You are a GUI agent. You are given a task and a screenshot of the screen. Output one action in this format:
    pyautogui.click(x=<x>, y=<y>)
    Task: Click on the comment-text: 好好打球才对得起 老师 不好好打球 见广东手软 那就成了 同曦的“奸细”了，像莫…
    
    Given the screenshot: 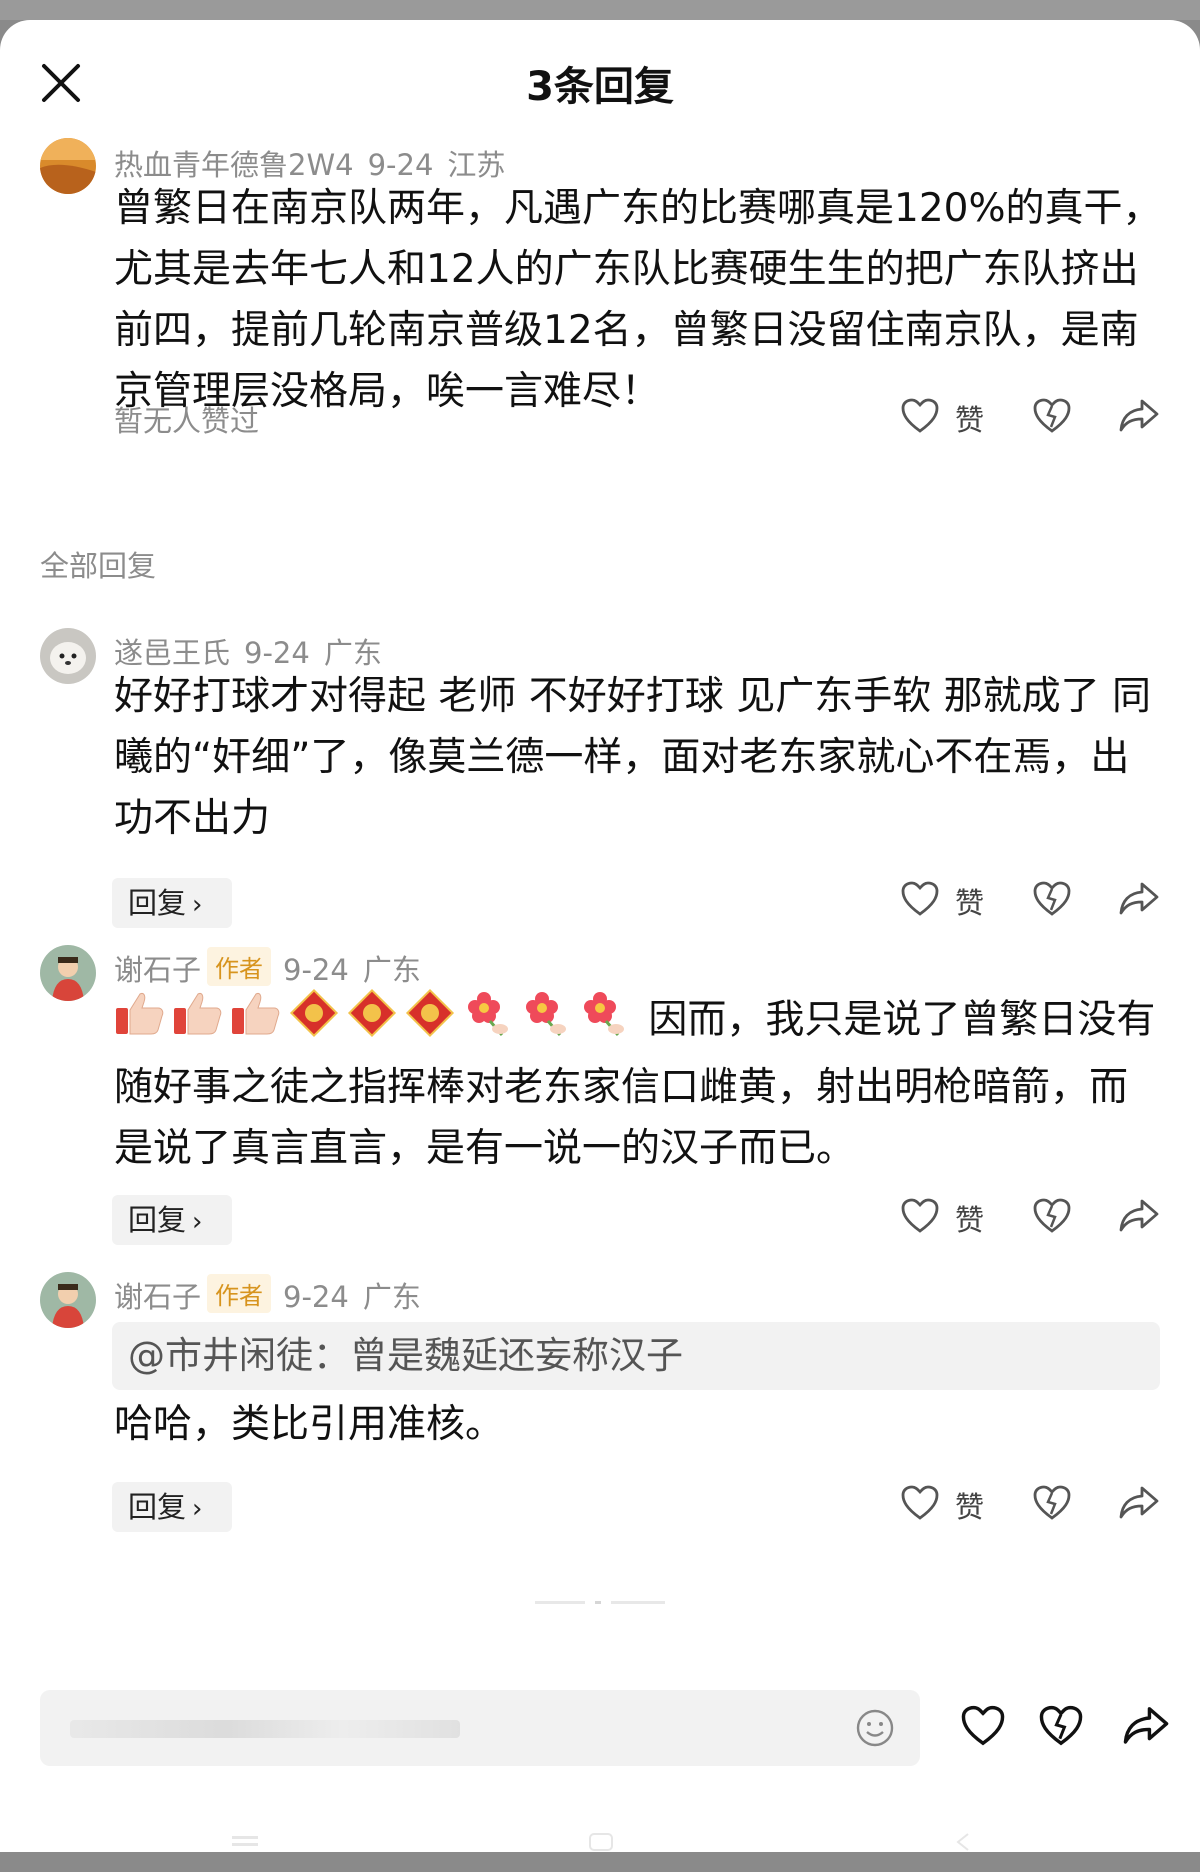 What is the action you would take?
    pyautogui.click(x=632, y=757)
    